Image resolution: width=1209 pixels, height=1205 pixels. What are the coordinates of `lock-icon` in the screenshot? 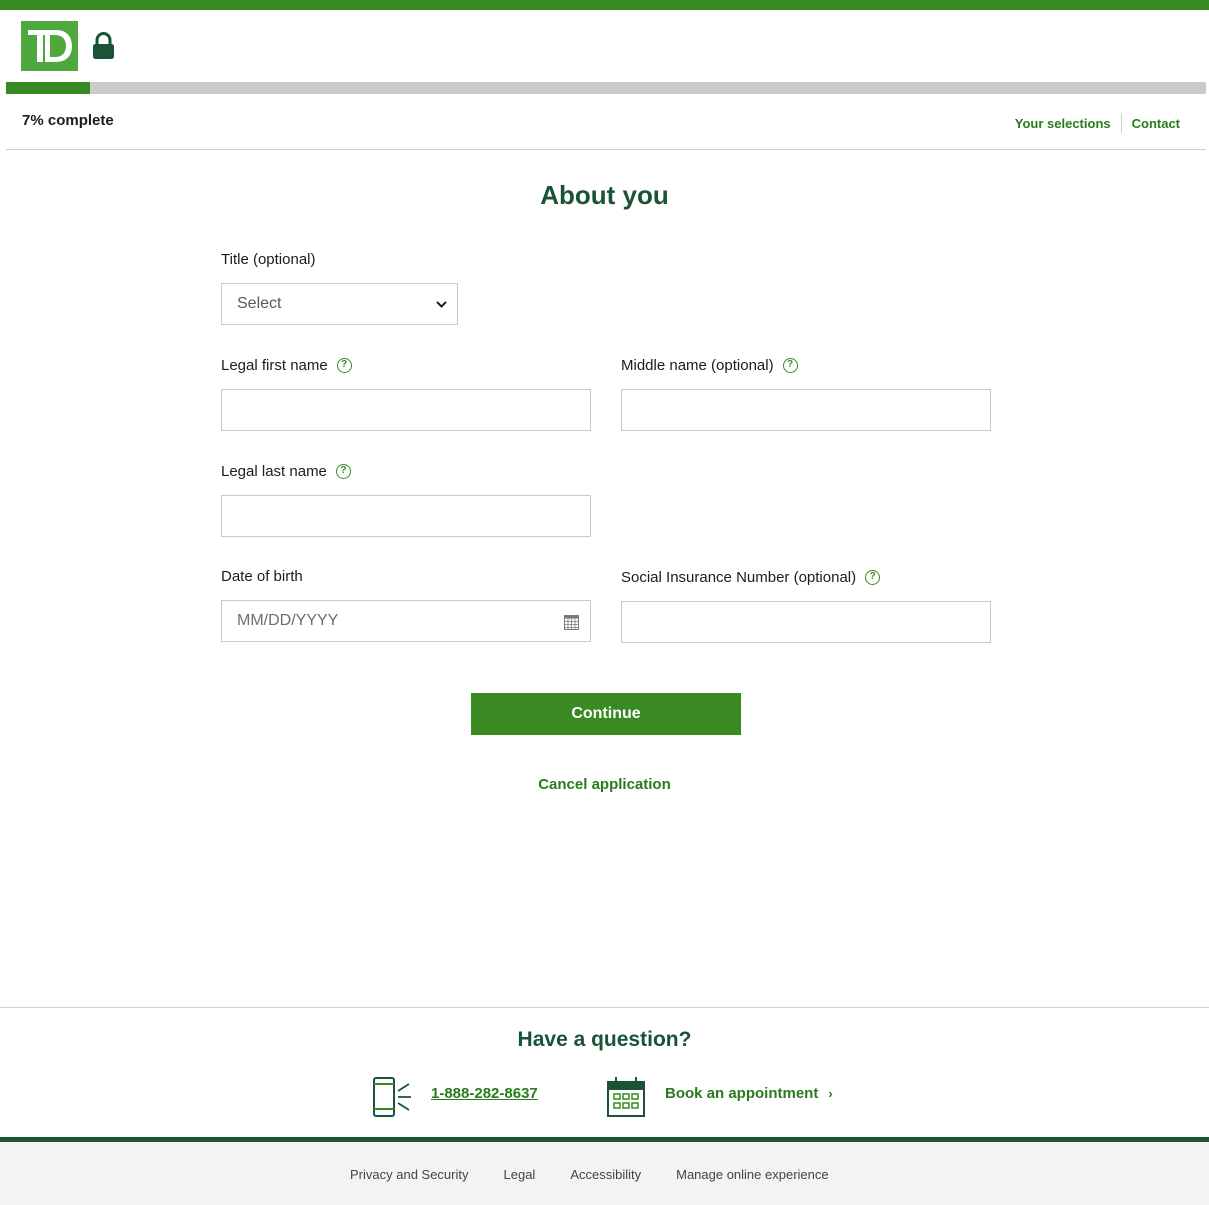 It's located at (103, 48).